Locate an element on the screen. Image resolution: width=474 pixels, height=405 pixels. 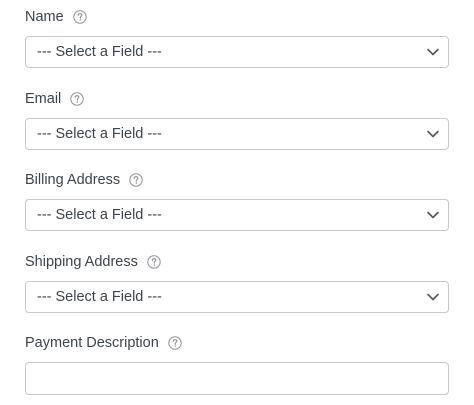
billing-address-field-select: --- Select a Field --- is located at coordinates (237, 215).